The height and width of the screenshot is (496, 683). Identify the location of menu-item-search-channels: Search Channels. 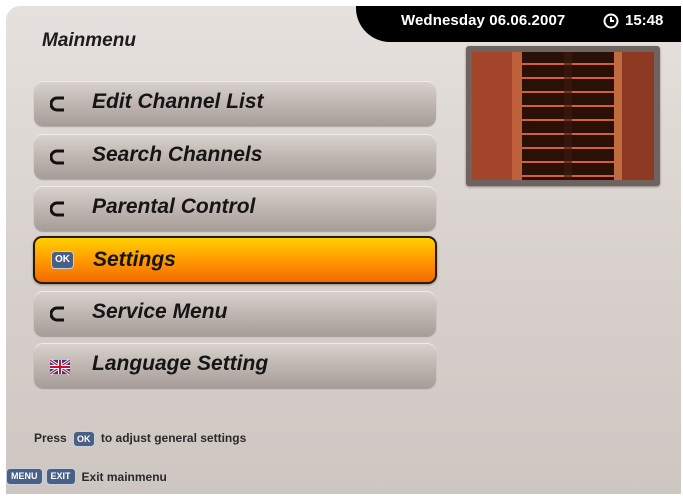
(235, 156).